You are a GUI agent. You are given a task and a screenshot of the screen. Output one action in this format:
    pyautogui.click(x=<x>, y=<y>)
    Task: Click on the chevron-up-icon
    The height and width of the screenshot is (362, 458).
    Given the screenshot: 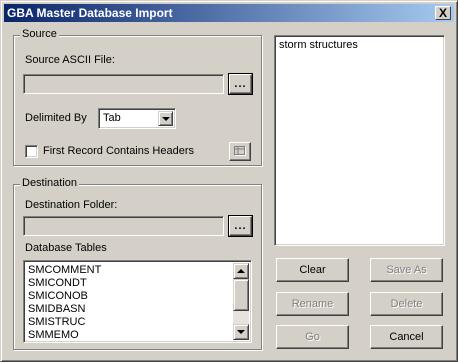 What is the action you would take?
    pyautogui.click(x=241, y=271)
    